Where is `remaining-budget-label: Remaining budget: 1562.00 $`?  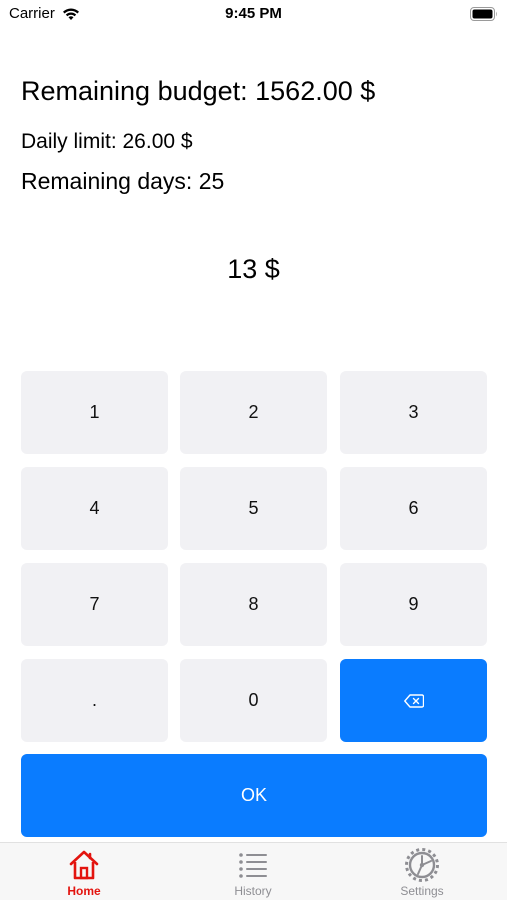
remaining-budget-label: Remaining budget: 1562.00 $ is located at coordinates (198, 91).